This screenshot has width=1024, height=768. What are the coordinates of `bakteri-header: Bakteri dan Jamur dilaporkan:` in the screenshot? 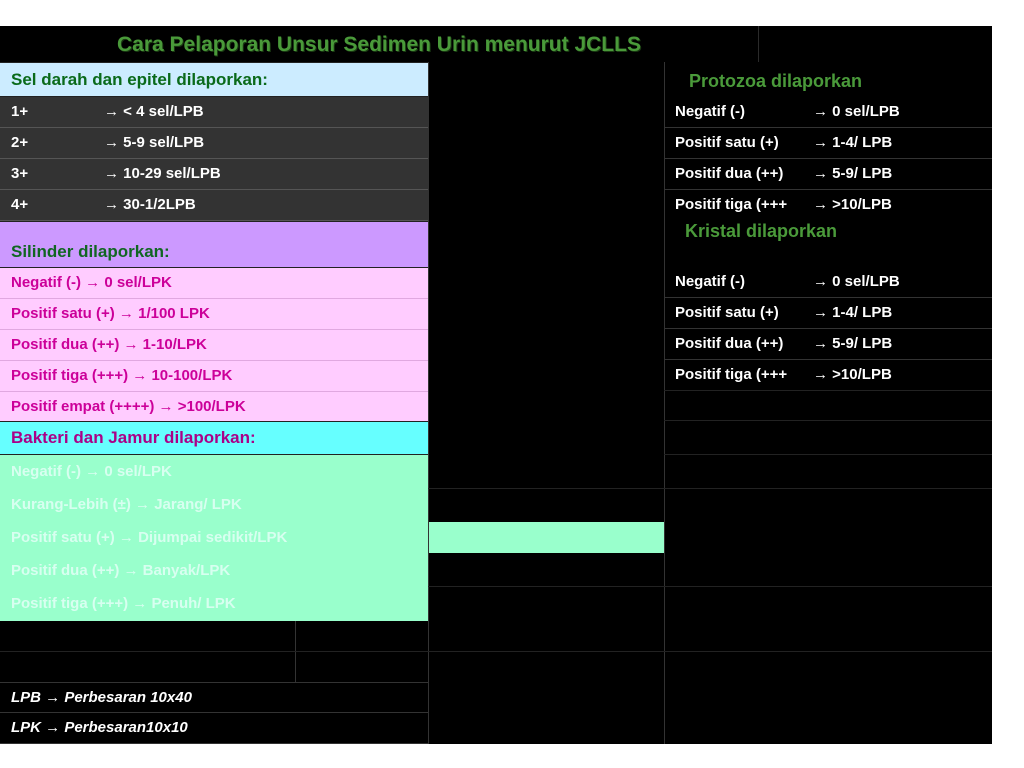 It's located at (214, 438).